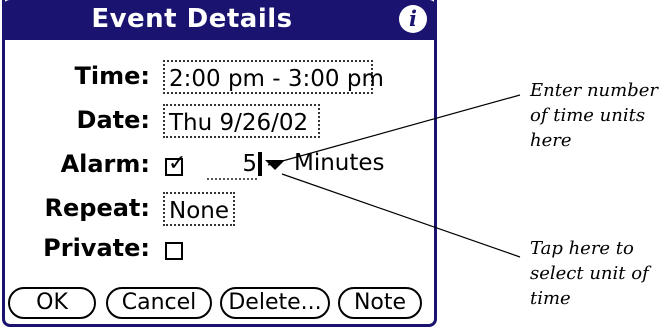 This screenshot has height=330, width=663. What do you see at coordinates (401, 215) in the screenshot?
I see `callout-line-unit` at bounding box center [401, 215].